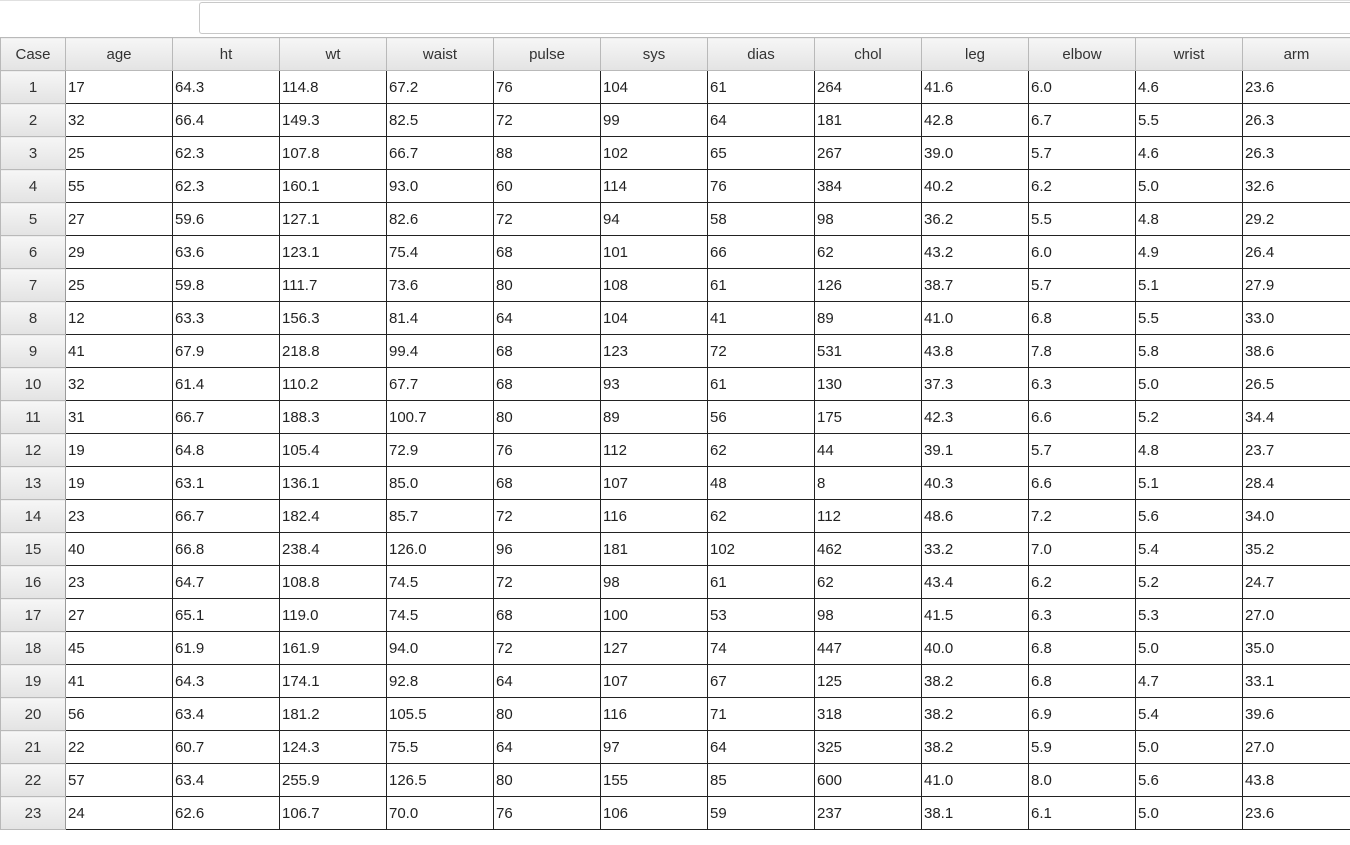 Image resolution: width=1350 pixels, height=845 pixels. What do you see at coordinates (654, 450) in the screenshot?
I see `cell-sys: 112` at bounding box center [654, 450].